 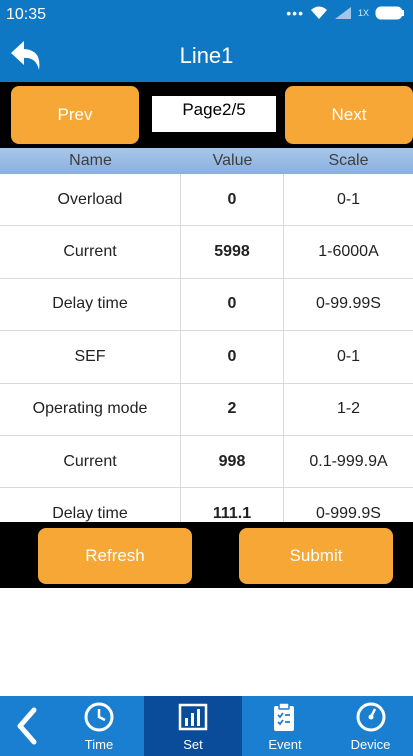 What do you see at coordinates (206, 161) in the screenshot?
I see `table-header: Name Value Scale` at bounding box center [206, 161].